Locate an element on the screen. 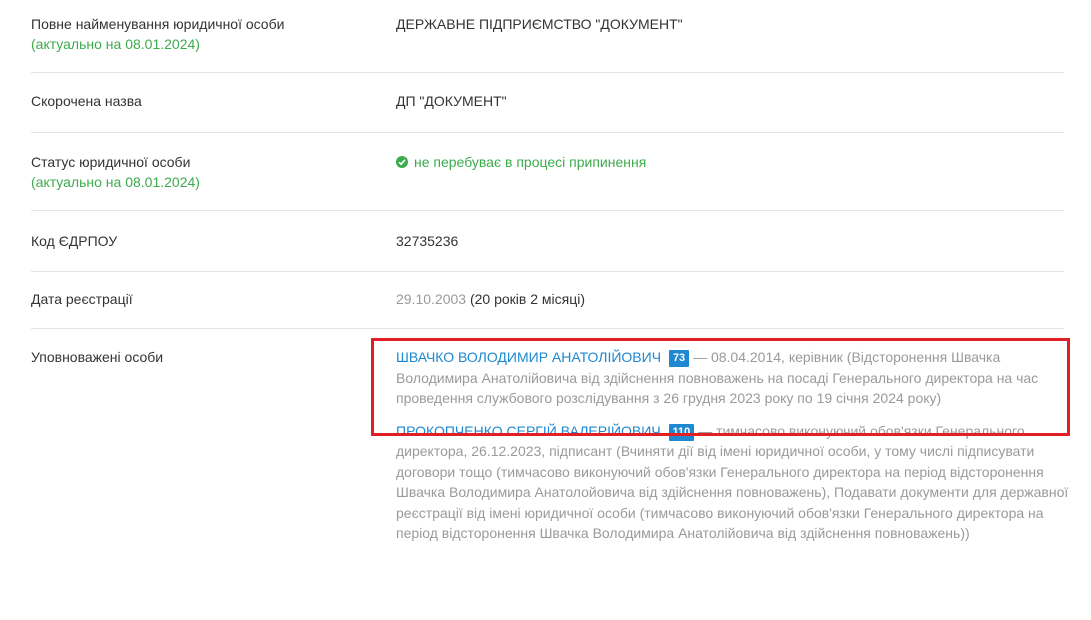  status-value: не перебуває в процесі припинення is located at coordinates (521, 162).